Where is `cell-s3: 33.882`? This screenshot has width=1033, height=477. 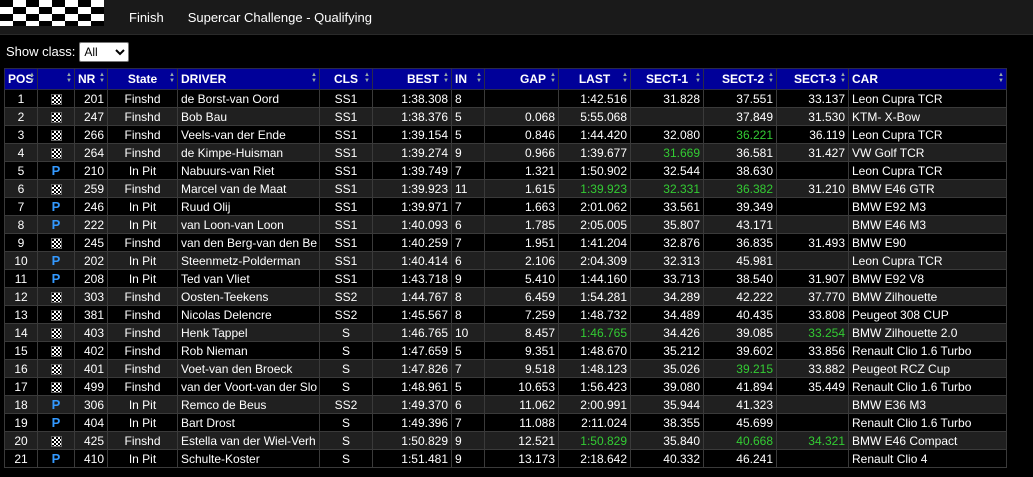
cell-s3: 33.882 is located at coordinates (812, 368).